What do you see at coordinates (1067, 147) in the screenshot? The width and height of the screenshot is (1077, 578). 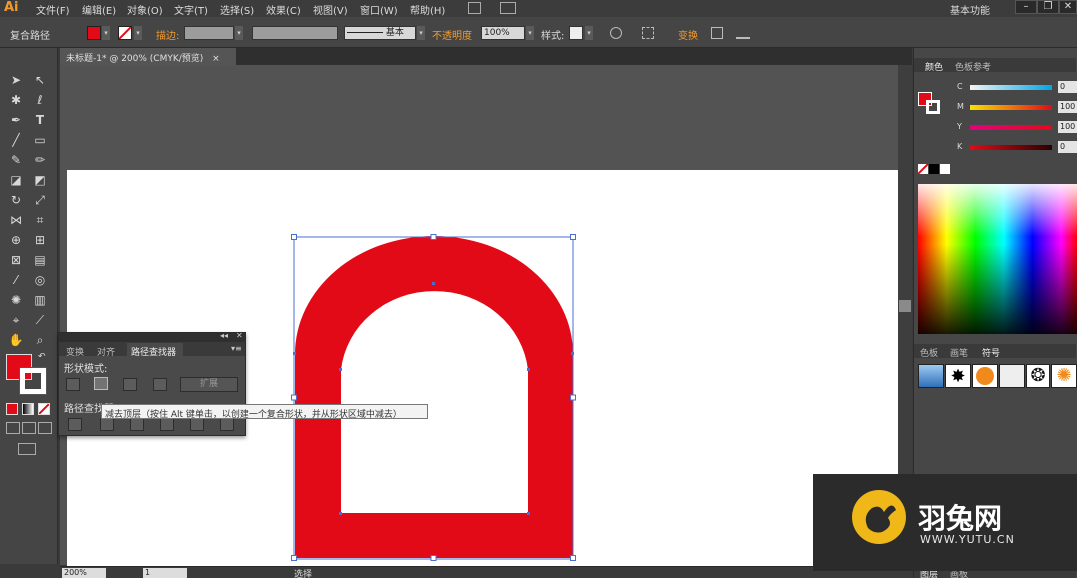 I see `black-value: 0` at bounding box center [1067, 147].